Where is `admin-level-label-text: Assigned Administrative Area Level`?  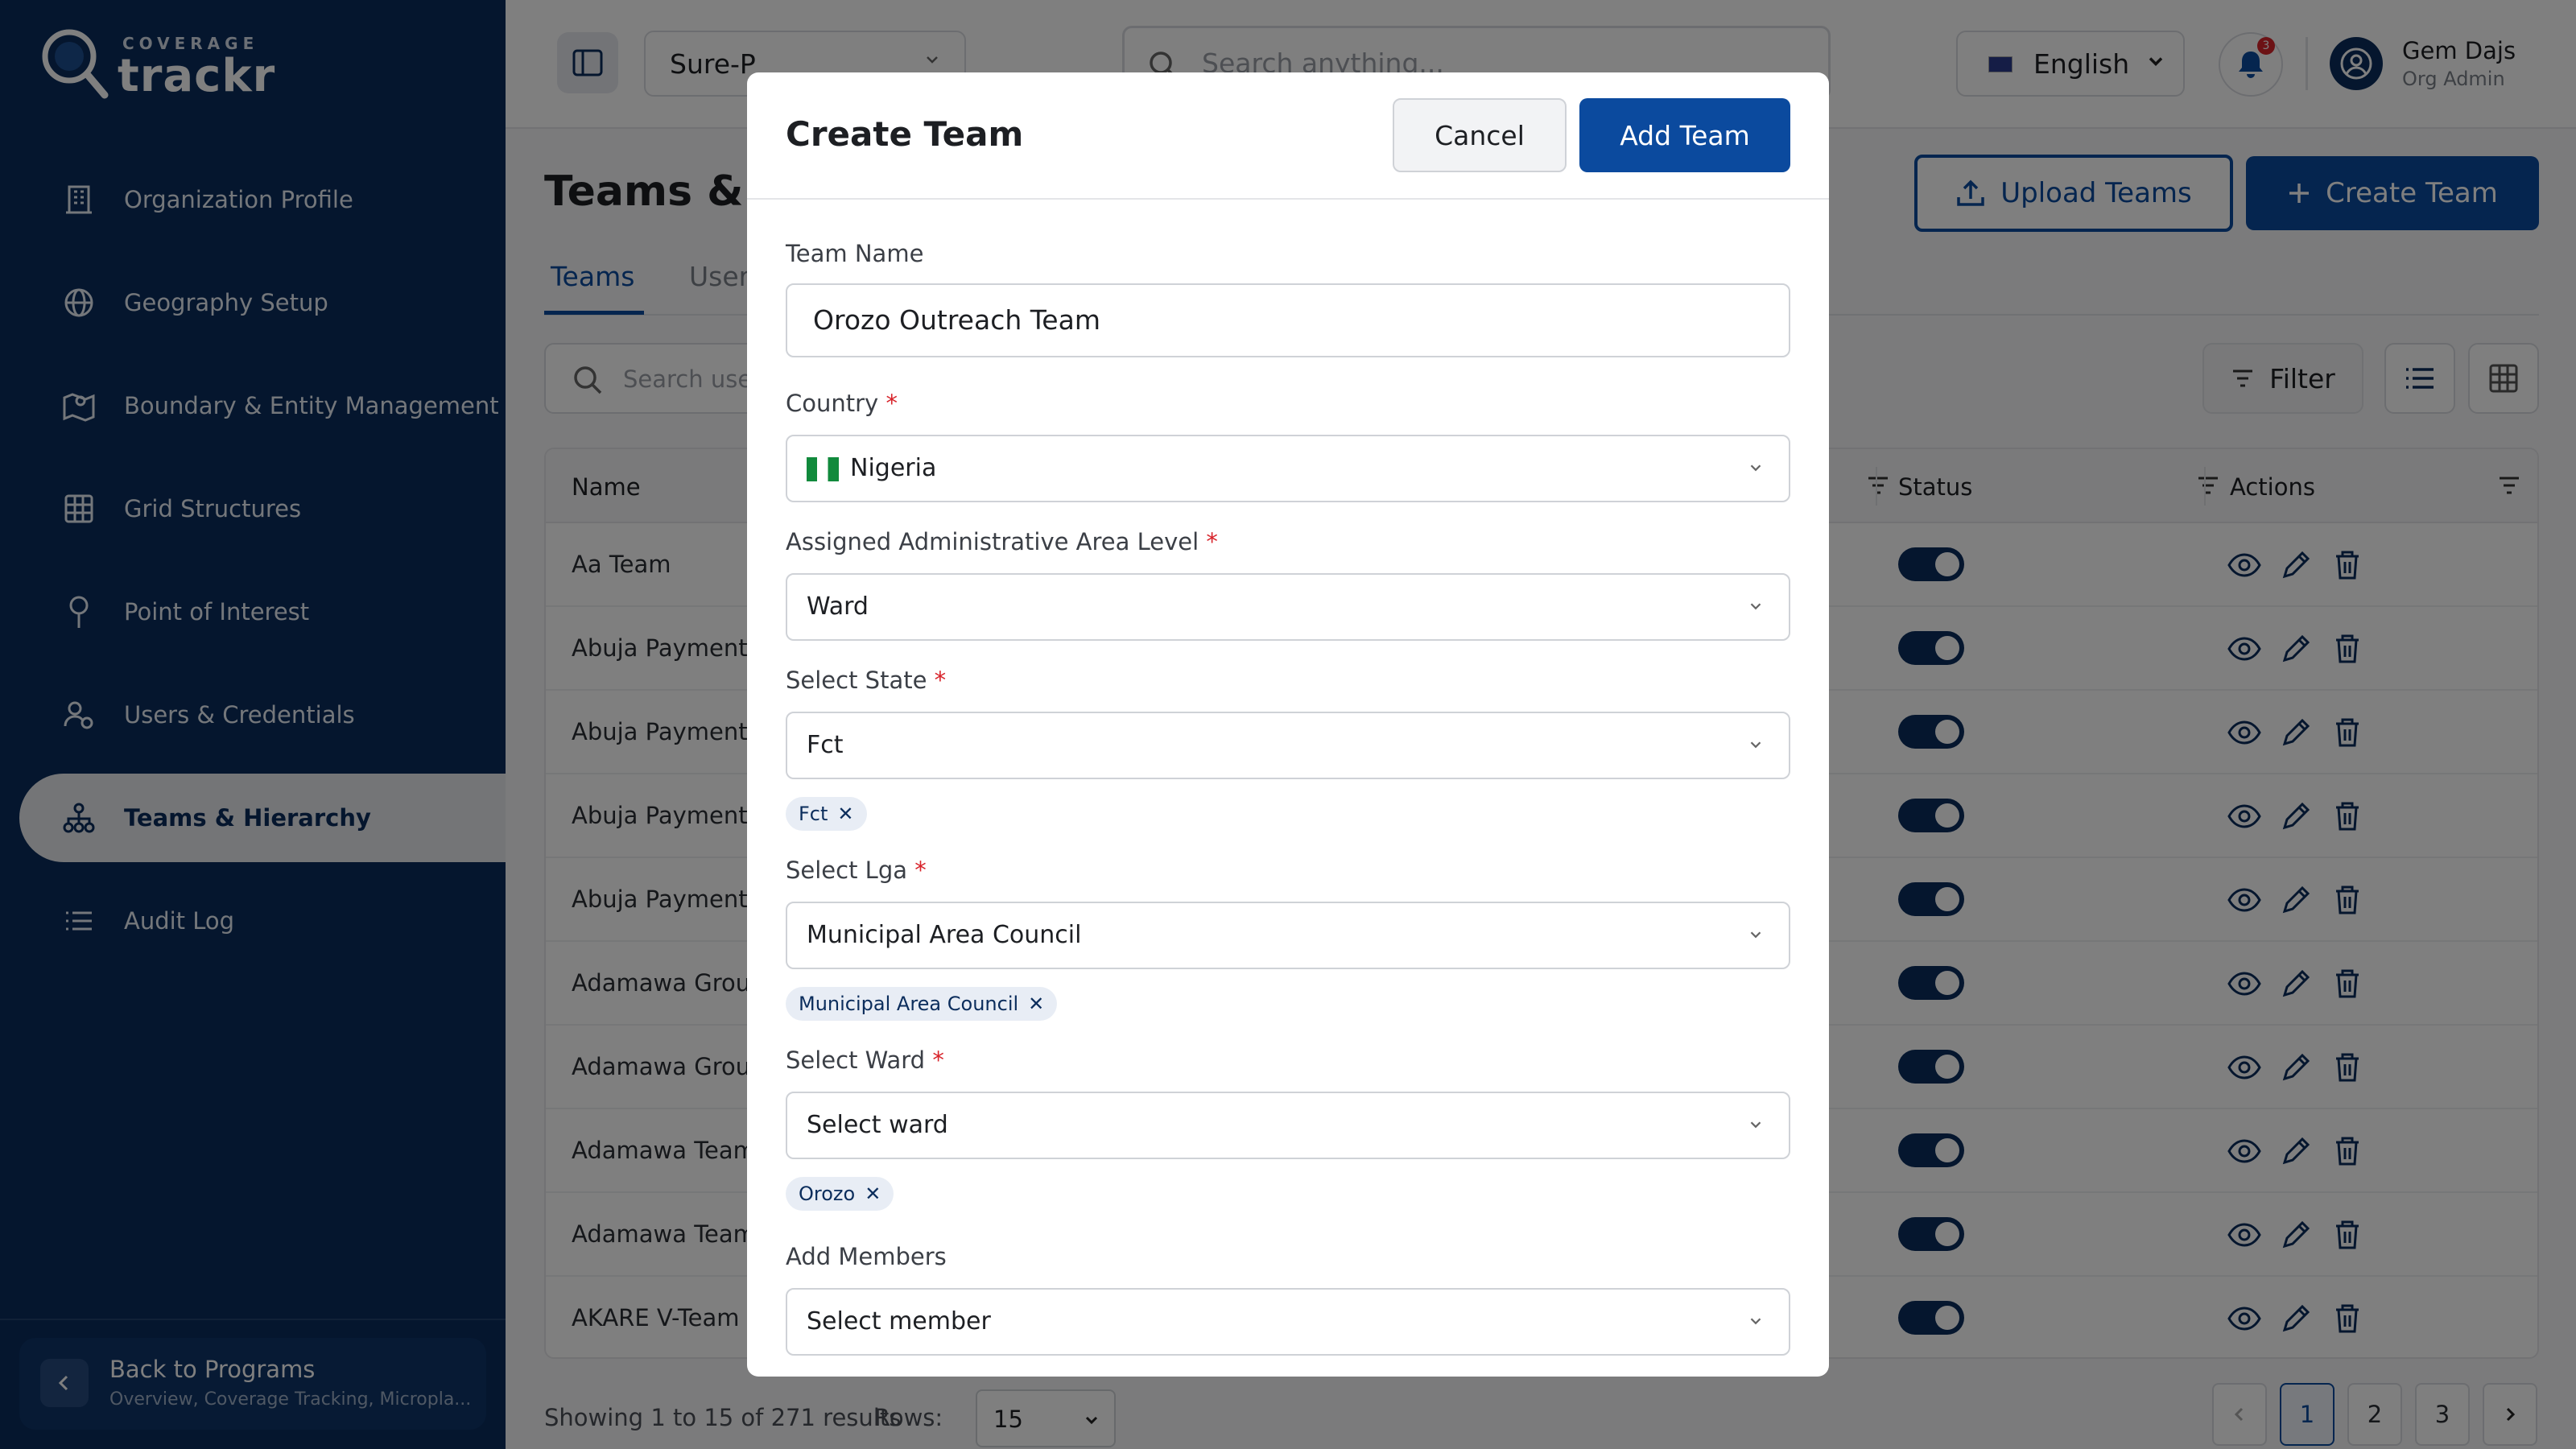 admin-level-label-text: Assigned Administrative Area Level is located at coordinates (992, 541).